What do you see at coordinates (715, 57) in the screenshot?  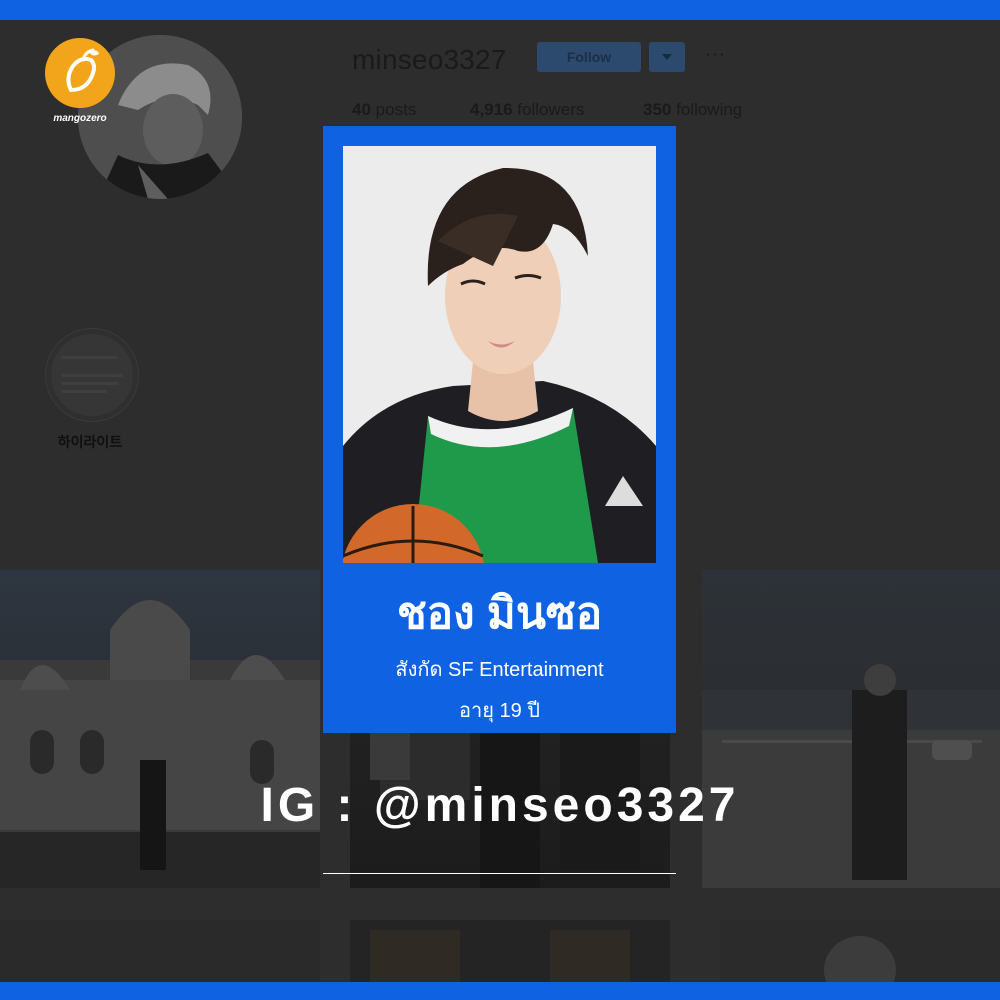 I see `more-options-button: ···` at bounding box center [715, 57].